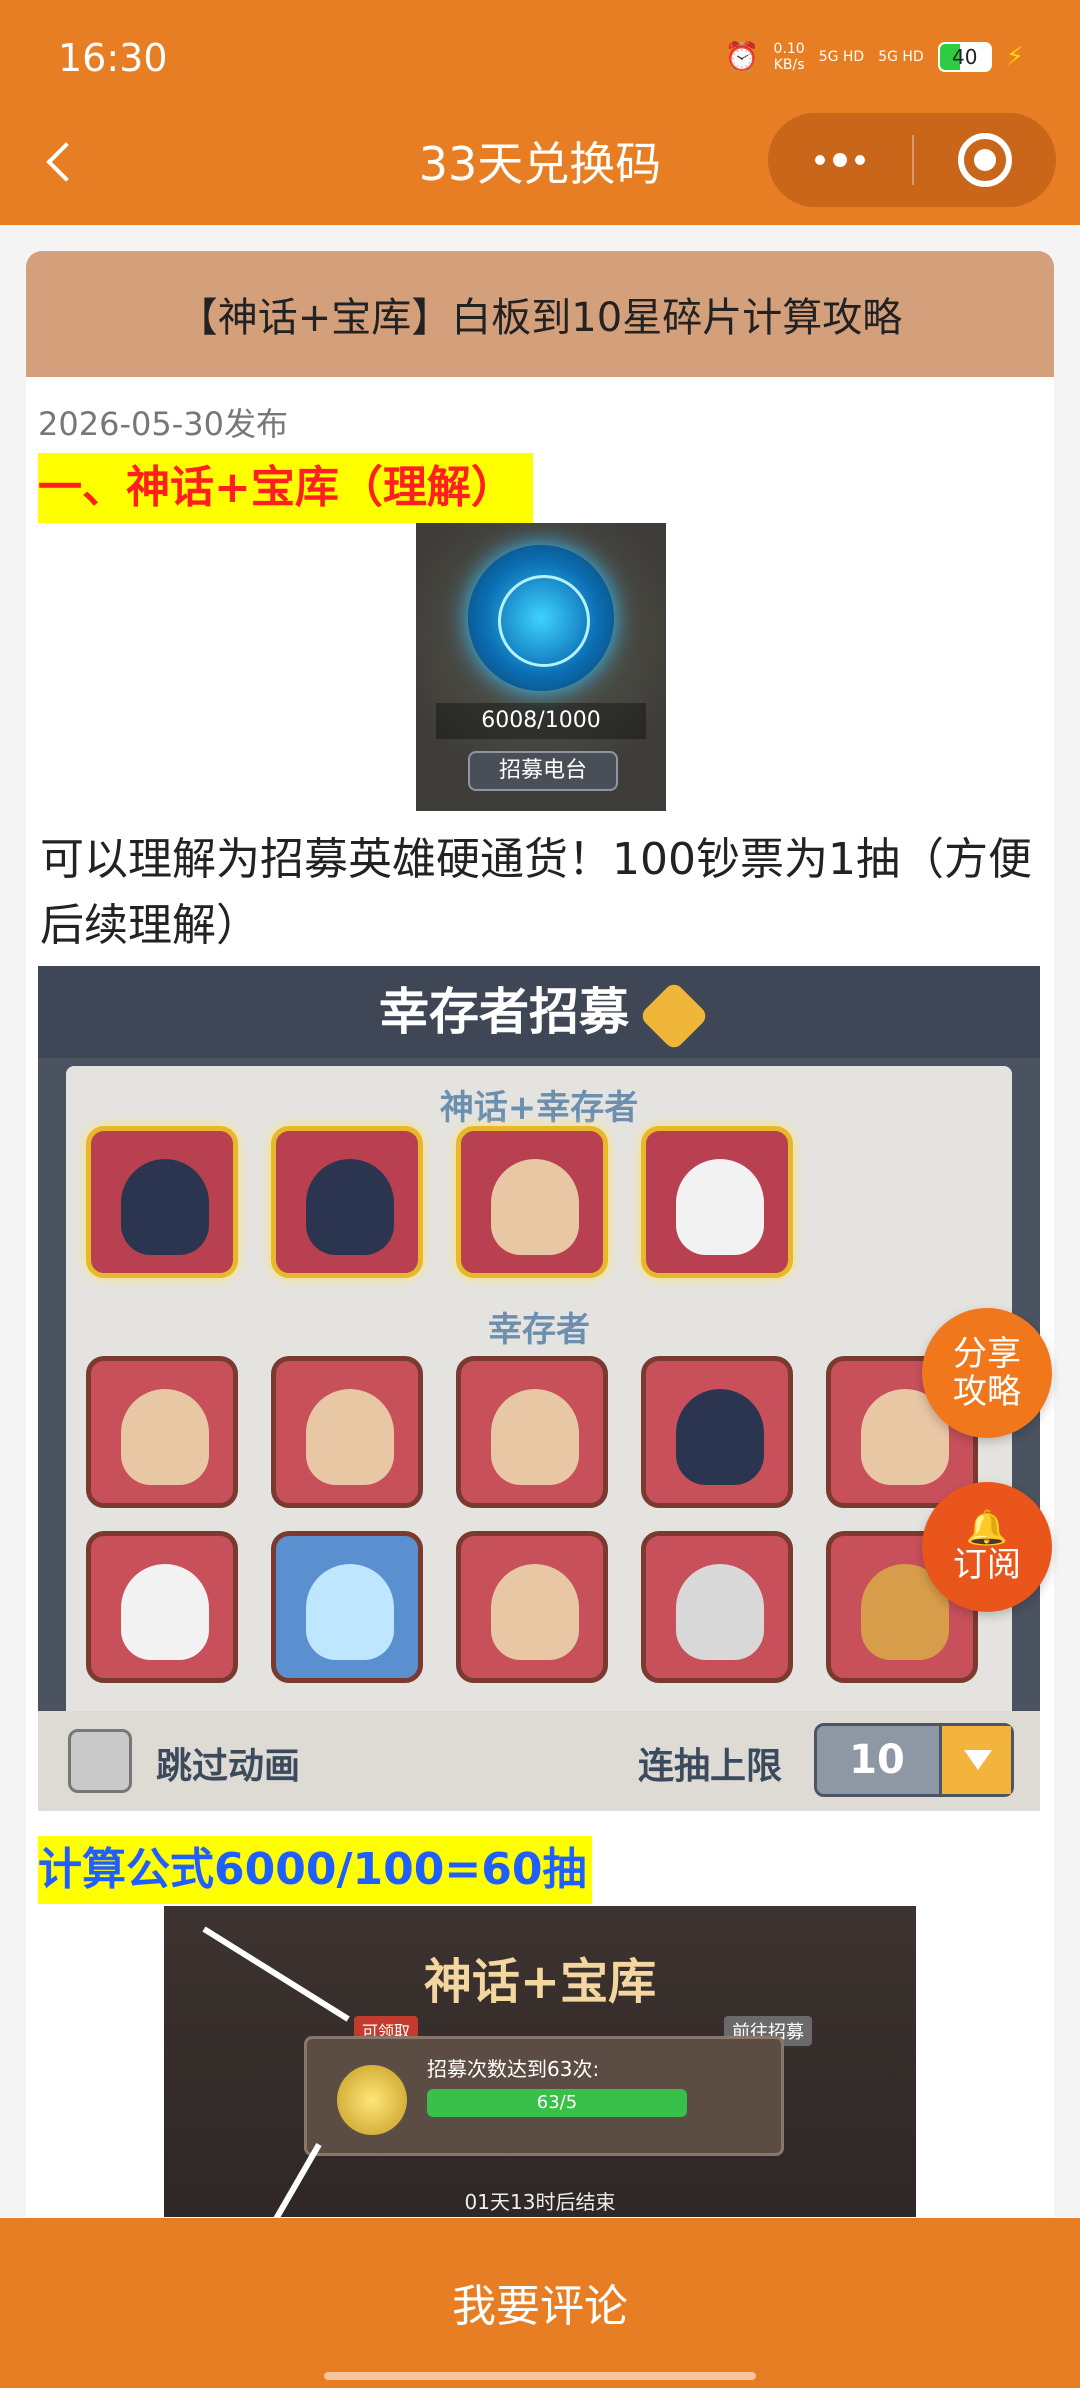 The width and height of the screenshot is (1080, 2388). What do you see at coordinates (539, 1330) in the screenshot?
I see `section-normal-label: 幸存者` at bounding box center [539, 1330].